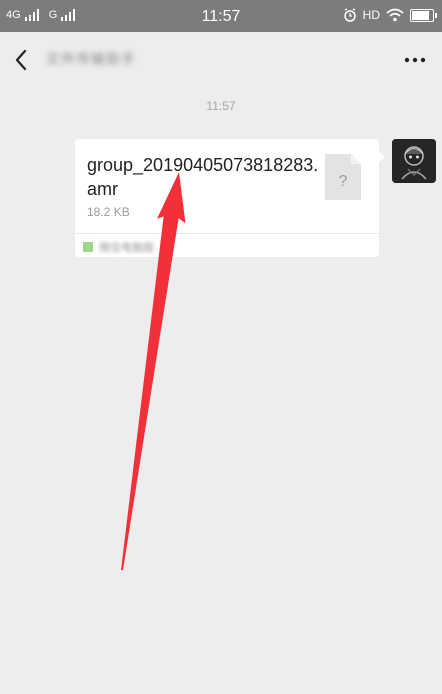 The height and width of the screenshot is (694, 442). What do you see at coordinates (91, 59) in the screenshot?
I see `chat-title: 文件传输助手` at bounding box center [91, 59].